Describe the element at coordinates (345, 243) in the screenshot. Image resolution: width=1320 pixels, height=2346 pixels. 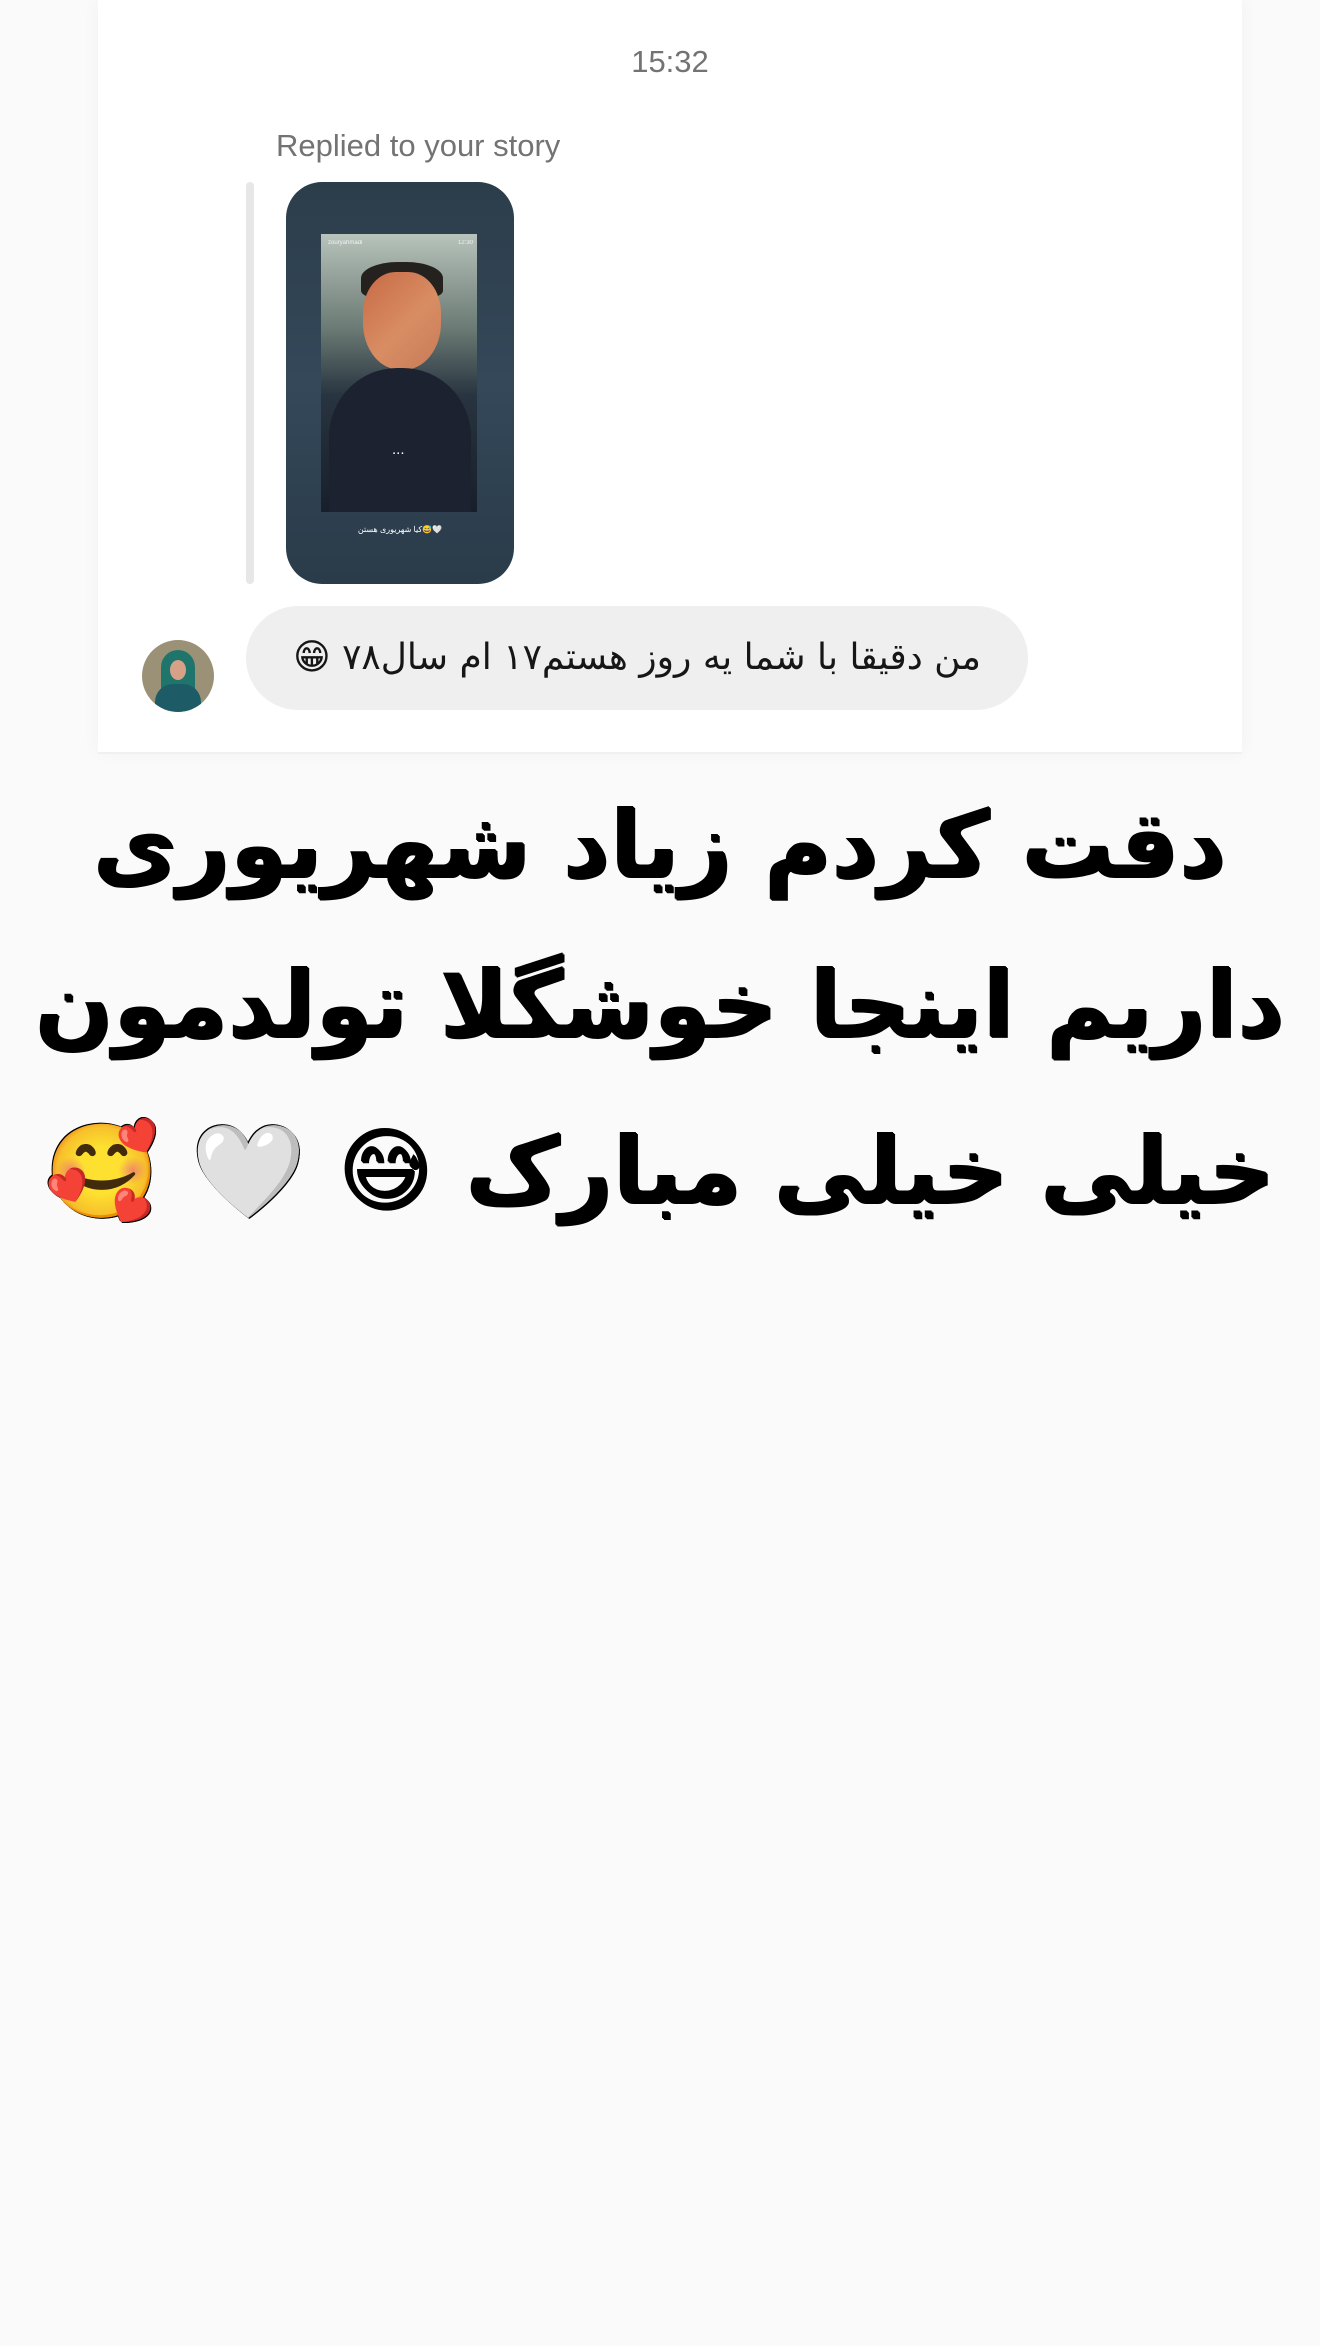
I see `story-username: zouryahmadi` at that location.